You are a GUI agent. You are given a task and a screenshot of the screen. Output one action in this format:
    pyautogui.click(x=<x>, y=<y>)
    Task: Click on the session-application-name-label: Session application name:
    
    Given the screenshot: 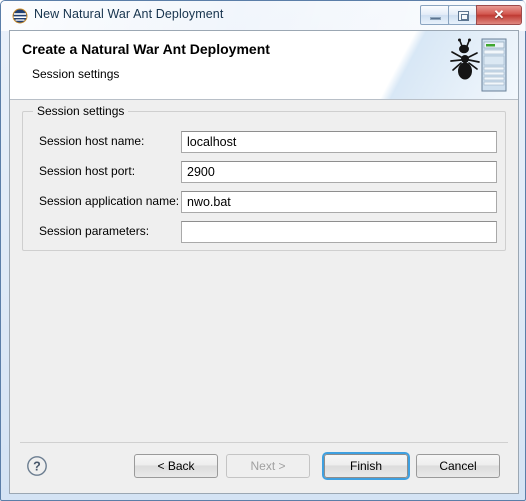 What is the action you would take?
    pyautogui.click(x=109, y=201)
    